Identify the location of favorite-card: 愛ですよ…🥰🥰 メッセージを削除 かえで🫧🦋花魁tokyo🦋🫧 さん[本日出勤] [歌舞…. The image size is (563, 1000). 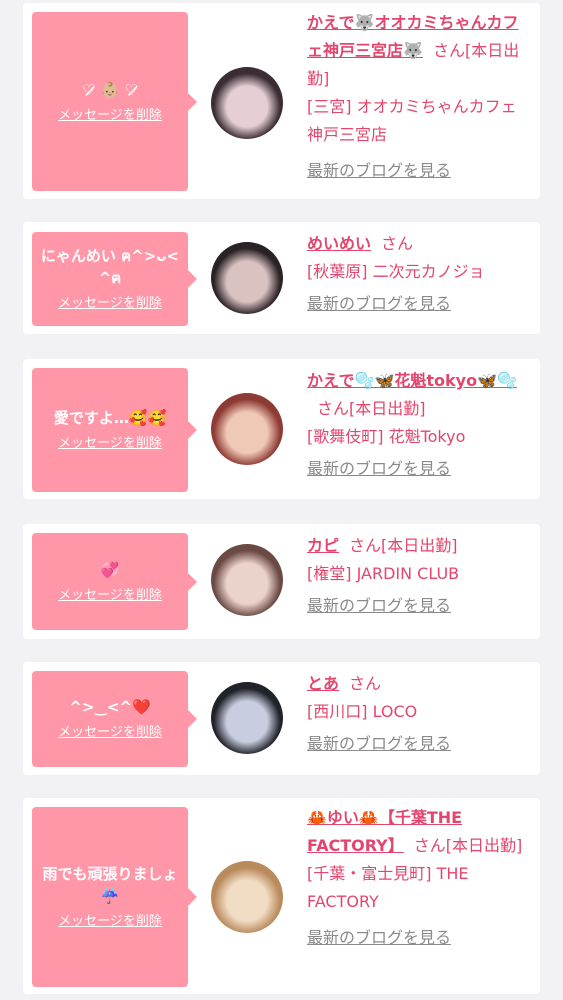
(281, 429).